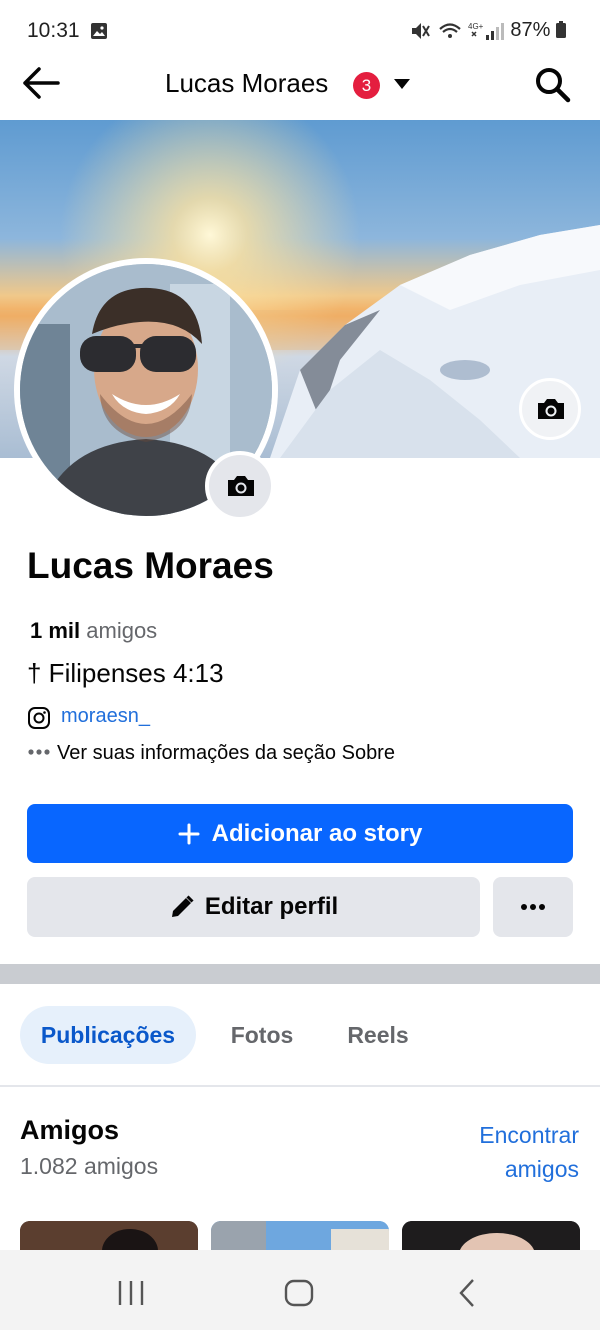 The width and height of the screenshot is (600, 1330). What do you see at coordinates (125, 673) in the screenshot?
I see `profile-bio: † Filipenses 4:13` at bounding box center [125, 673].